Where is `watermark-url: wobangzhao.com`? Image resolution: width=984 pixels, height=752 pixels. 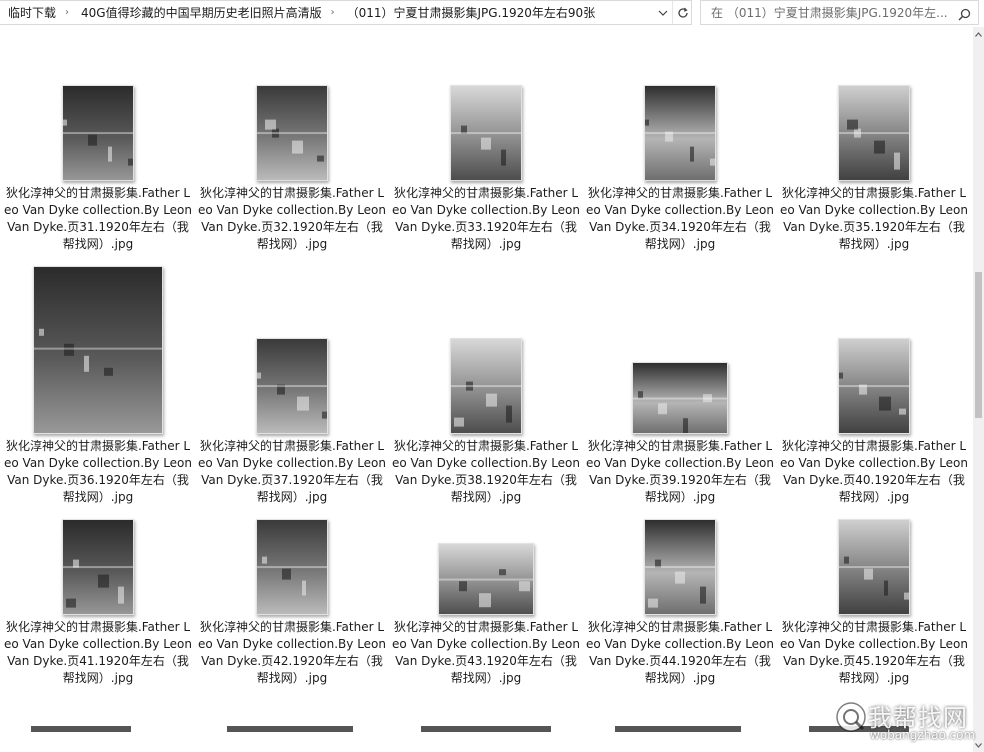
watermark-url: wobangzhao.com is located at coordinates (923, 735).